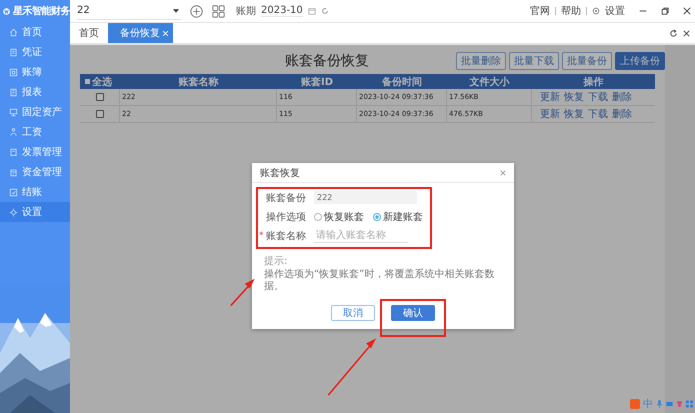  Describe the element at coordinates (380, 281) in the screenshot. I see `hint-text: 操作选项为“恢复账套”时，将覆盖系统中相关账套数据。` at that location.